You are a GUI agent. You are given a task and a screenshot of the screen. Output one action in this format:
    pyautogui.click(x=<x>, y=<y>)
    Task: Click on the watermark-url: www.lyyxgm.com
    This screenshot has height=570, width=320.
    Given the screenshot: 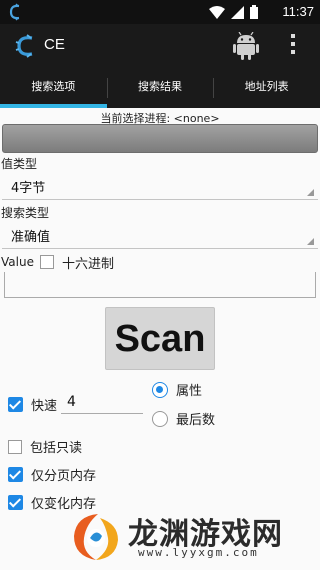 What is the action you would take?
    pyautogui.click(x=198, y=552)
    